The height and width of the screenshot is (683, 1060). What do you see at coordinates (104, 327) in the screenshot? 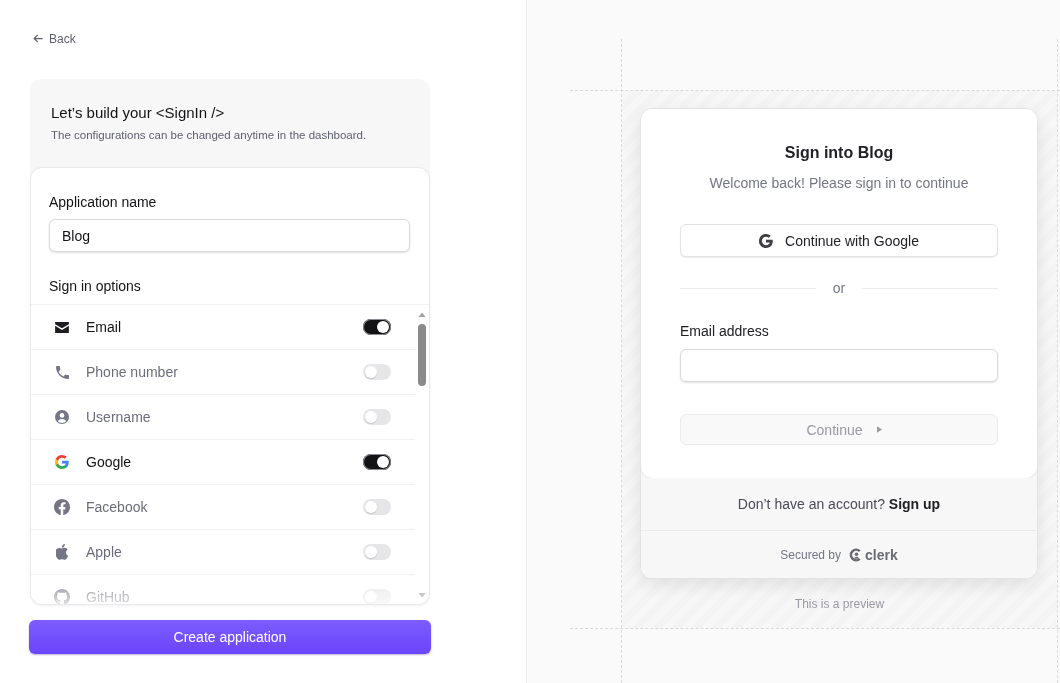
I see `option-label: Email` at bounding box center [104, 327].